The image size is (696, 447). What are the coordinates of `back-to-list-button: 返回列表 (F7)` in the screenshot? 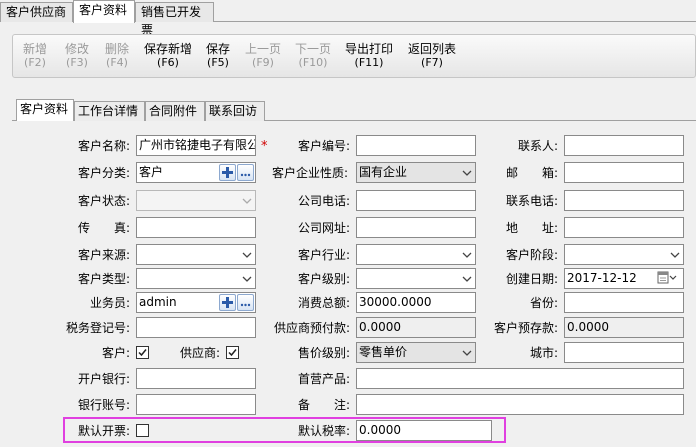 It's located at (432, 56).